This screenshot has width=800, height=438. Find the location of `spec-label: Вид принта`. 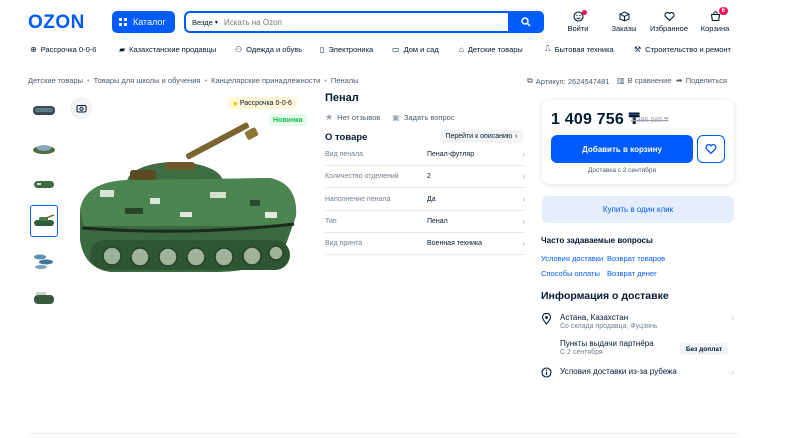

spec-label: Вид принта is located at coordinates (344, 243).